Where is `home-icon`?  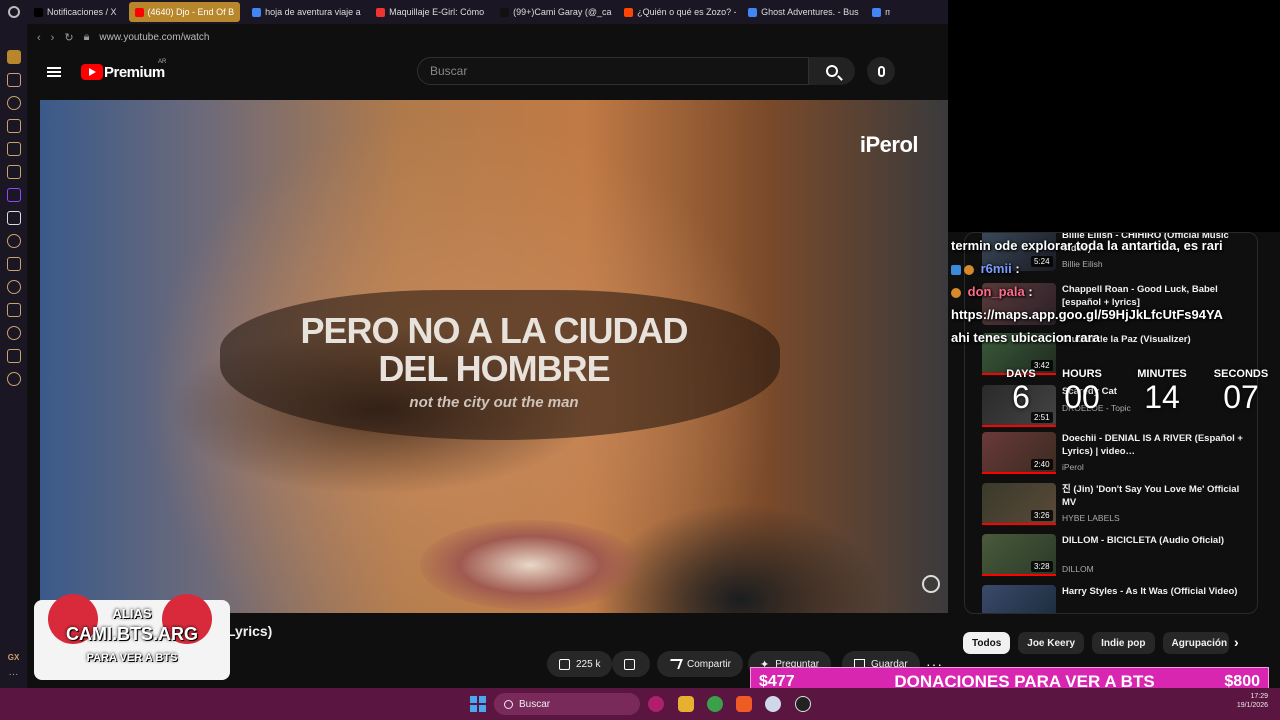
home-icon is located at coordinates (13, 57).